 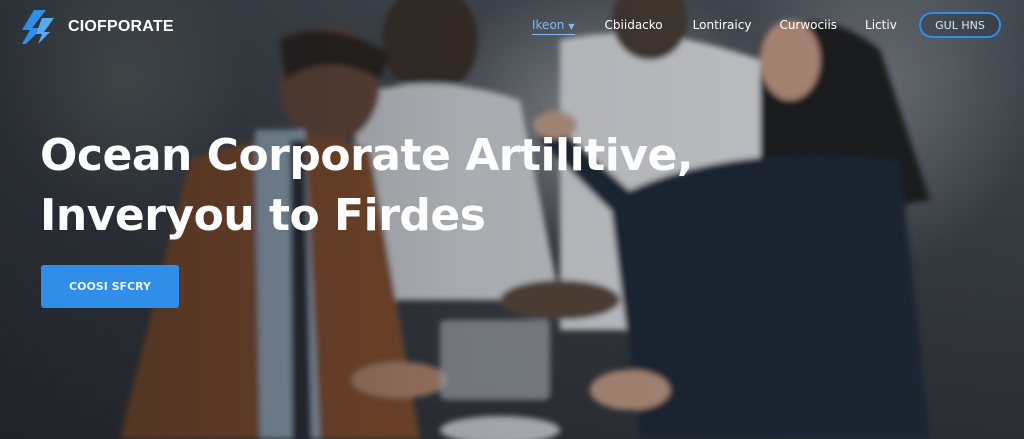 What do you see at coordinates (960, 25) in the screenshot?
I see `nav-cta-button: GUL HNS` at bounding box center [960, 25].